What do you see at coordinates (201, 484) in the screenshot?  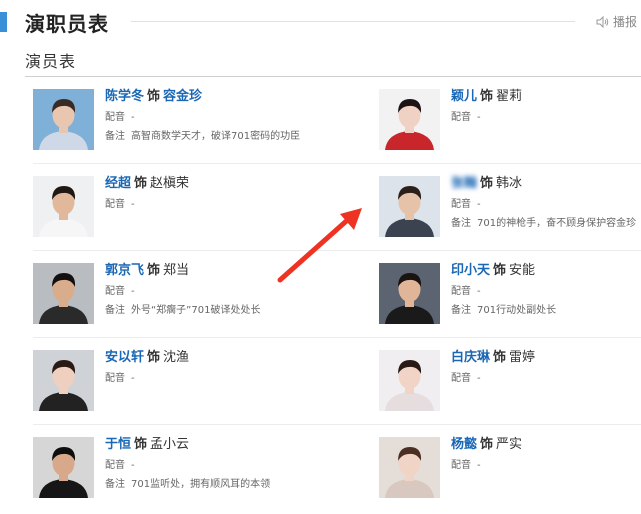 I see `note-value: 701监听处，拥有顺风耳的本领` at bounding box center [201, 484].